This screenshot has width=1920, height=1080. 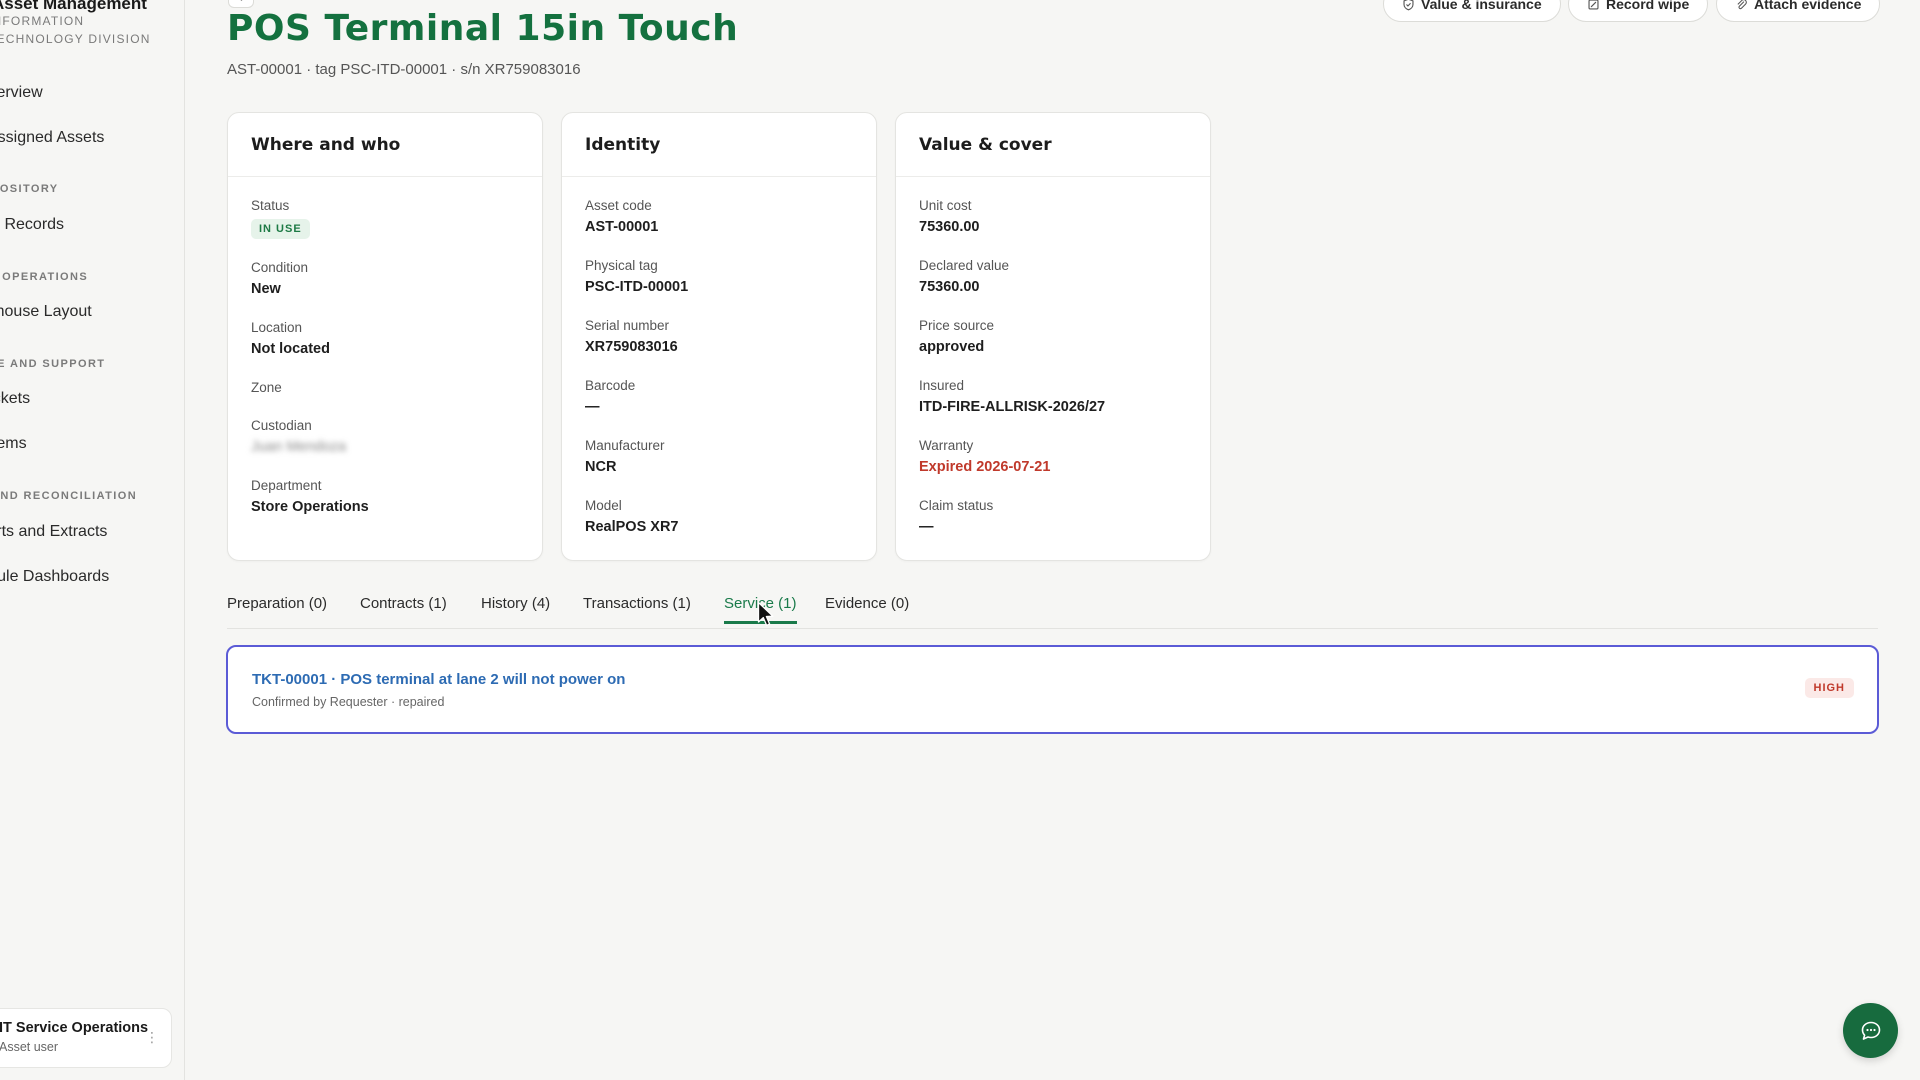 I want to click on field-condition: Condition New, so click(x=279, y=278).